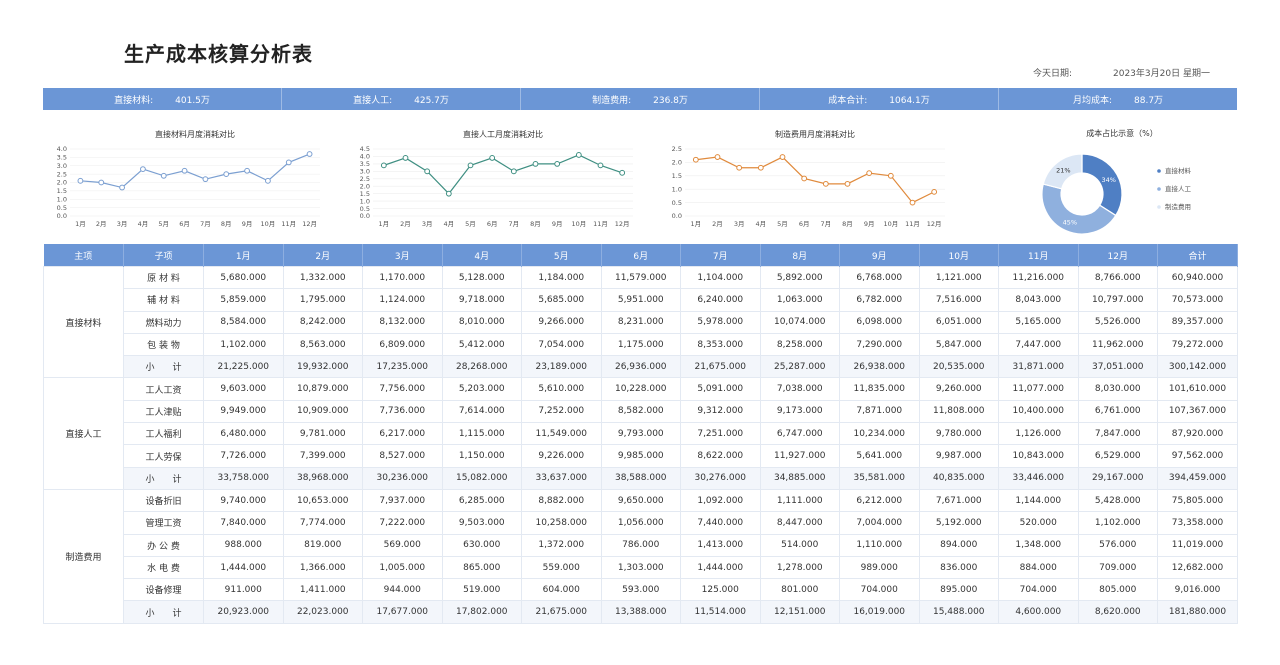  I want to click on sub-item-cell: 工人福利, so click(163, 434).